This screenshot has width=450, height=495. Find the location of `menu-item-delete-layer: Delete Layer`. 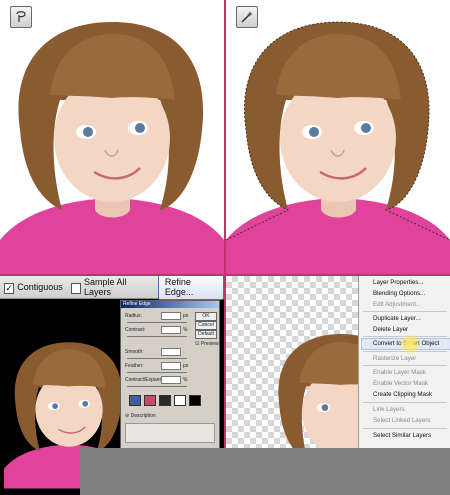

menu-item-delete-layer: Delete Layer is located at coordinates (390, 329).